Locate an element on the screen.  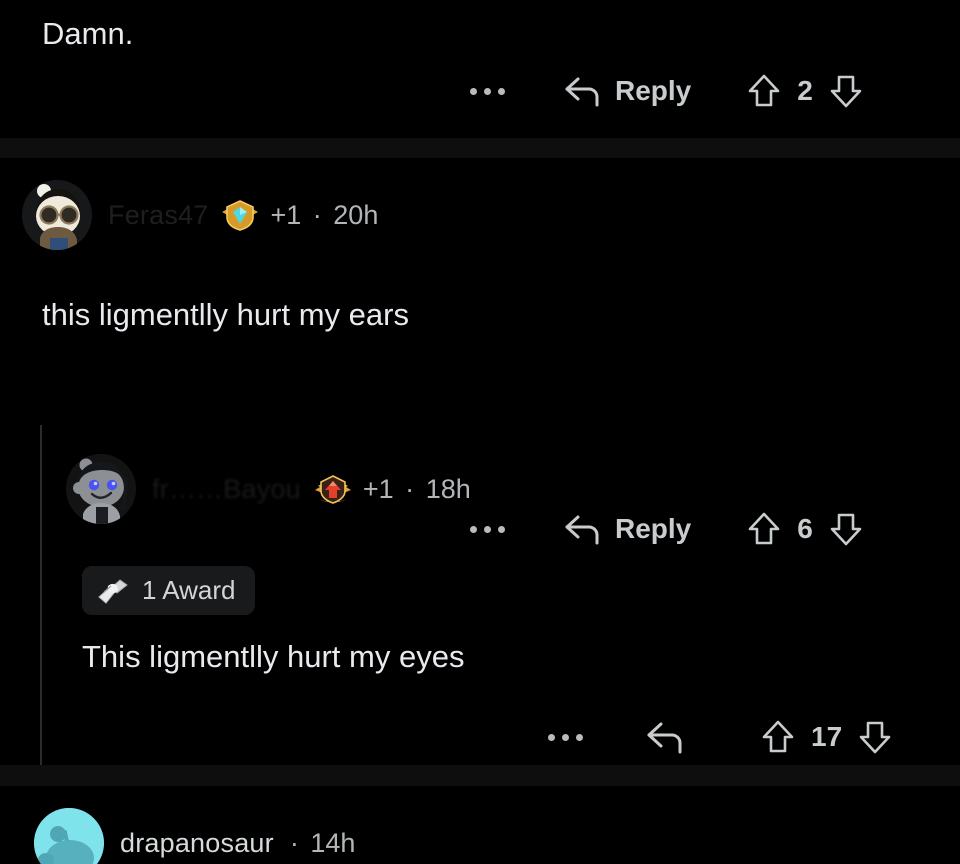
award-pill: 1 Award is located at coordinates (169, 590).